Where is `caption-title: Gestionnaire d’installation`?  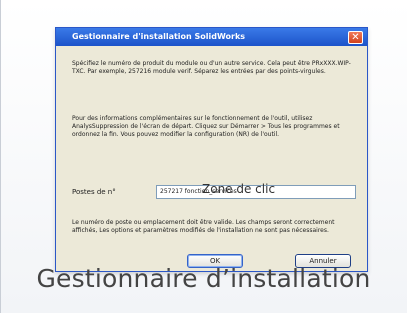 caption-title: Gestionnaire d’installation is located at coordinates (203, 278).